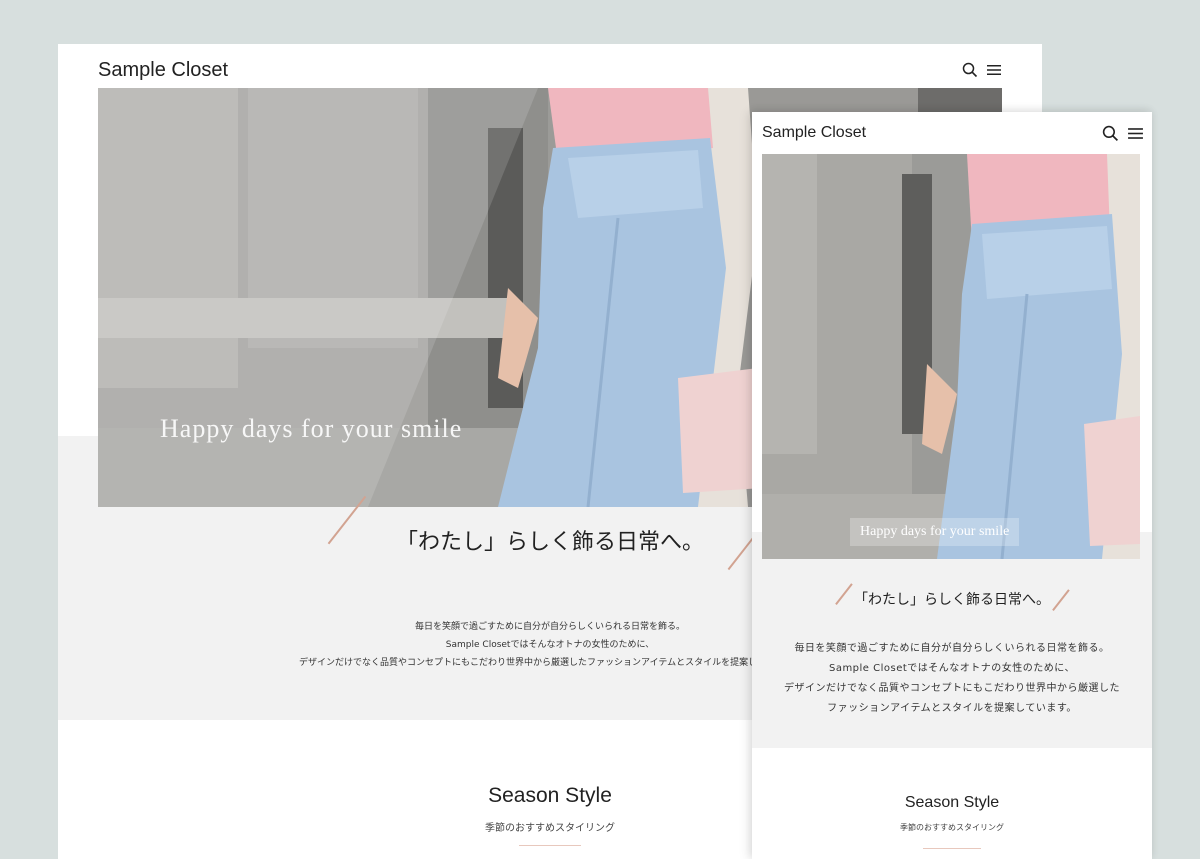 This screenshot has width=1200, height=859. Describe the element at coordinates (951, 356) in the screenshot. I see `hero-image: Happy days for your smile` at that location.